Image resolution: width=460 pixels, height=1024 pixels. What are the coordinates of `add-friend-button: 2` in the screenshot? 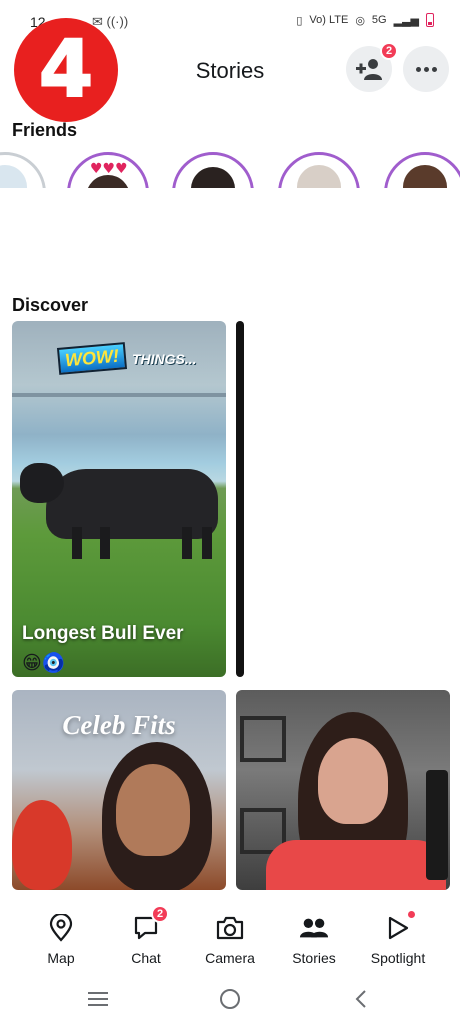 It's located at (372, 67).